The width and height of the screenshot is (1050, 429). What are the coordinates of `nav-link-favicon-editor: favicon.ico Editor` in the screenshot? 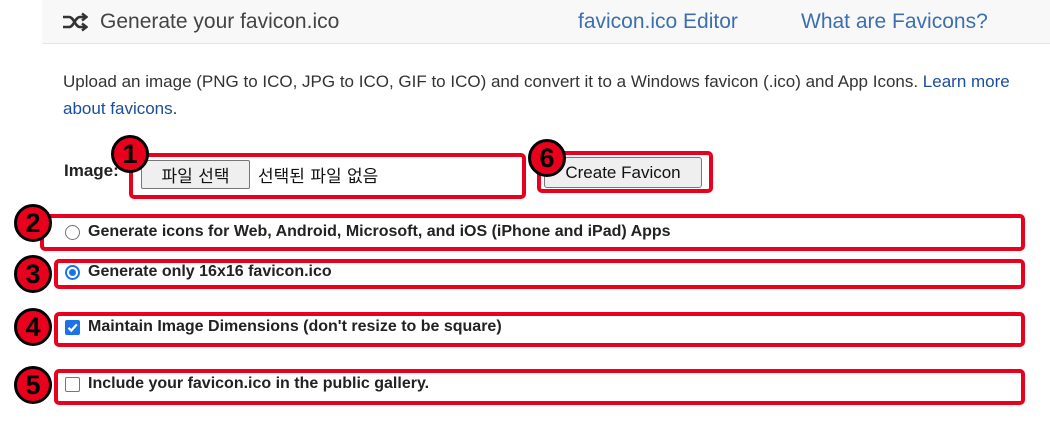 It's located at (658, 21).